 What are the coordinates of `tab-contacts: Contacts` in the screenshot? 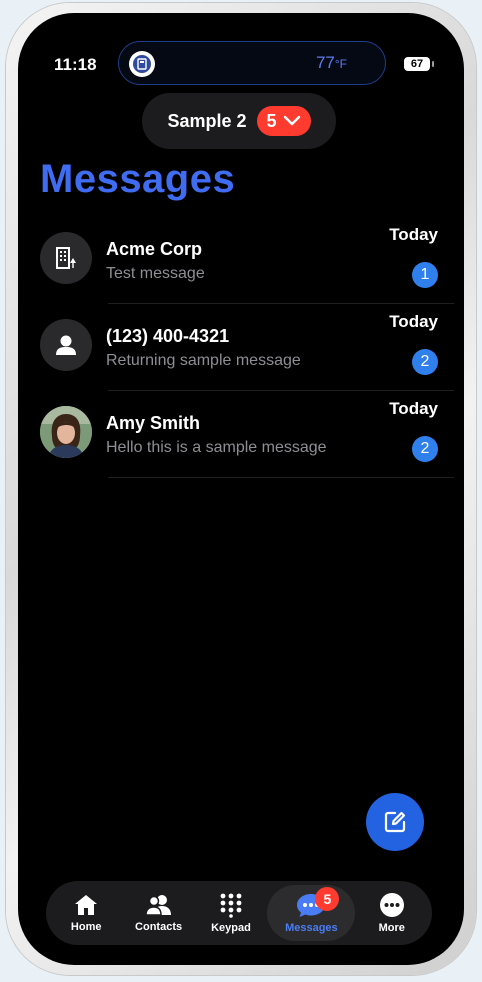 It's located at (159, 913).